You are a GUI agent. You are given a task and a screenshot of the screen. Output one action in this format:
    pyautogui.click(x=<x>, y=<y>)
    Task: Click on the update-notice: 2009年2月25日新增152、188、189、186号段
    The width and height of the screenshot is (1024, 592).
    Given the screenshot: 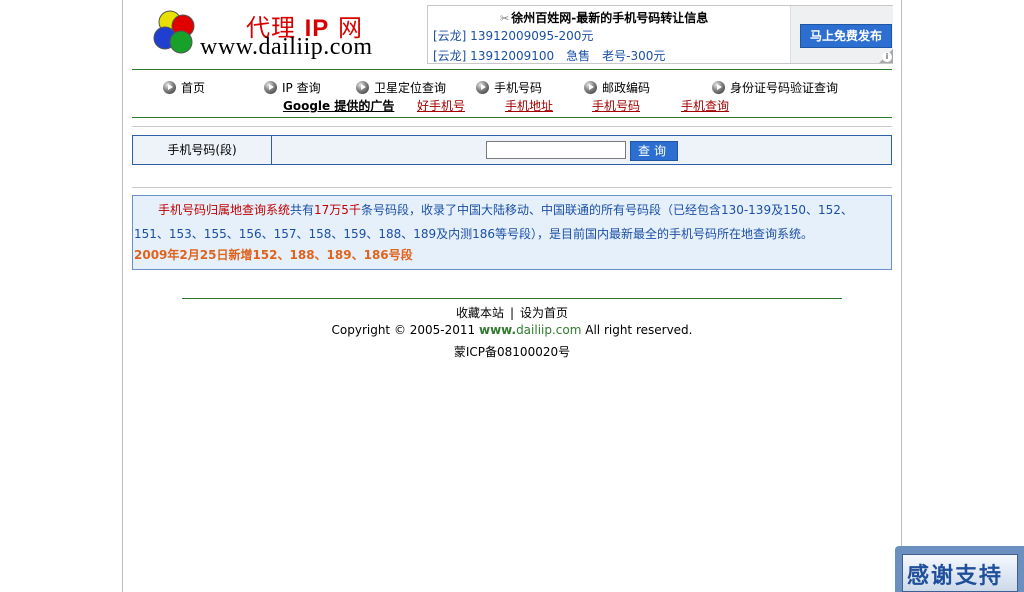 What is the action you would take?
    pyautogui.click(x=273, y=255)
    